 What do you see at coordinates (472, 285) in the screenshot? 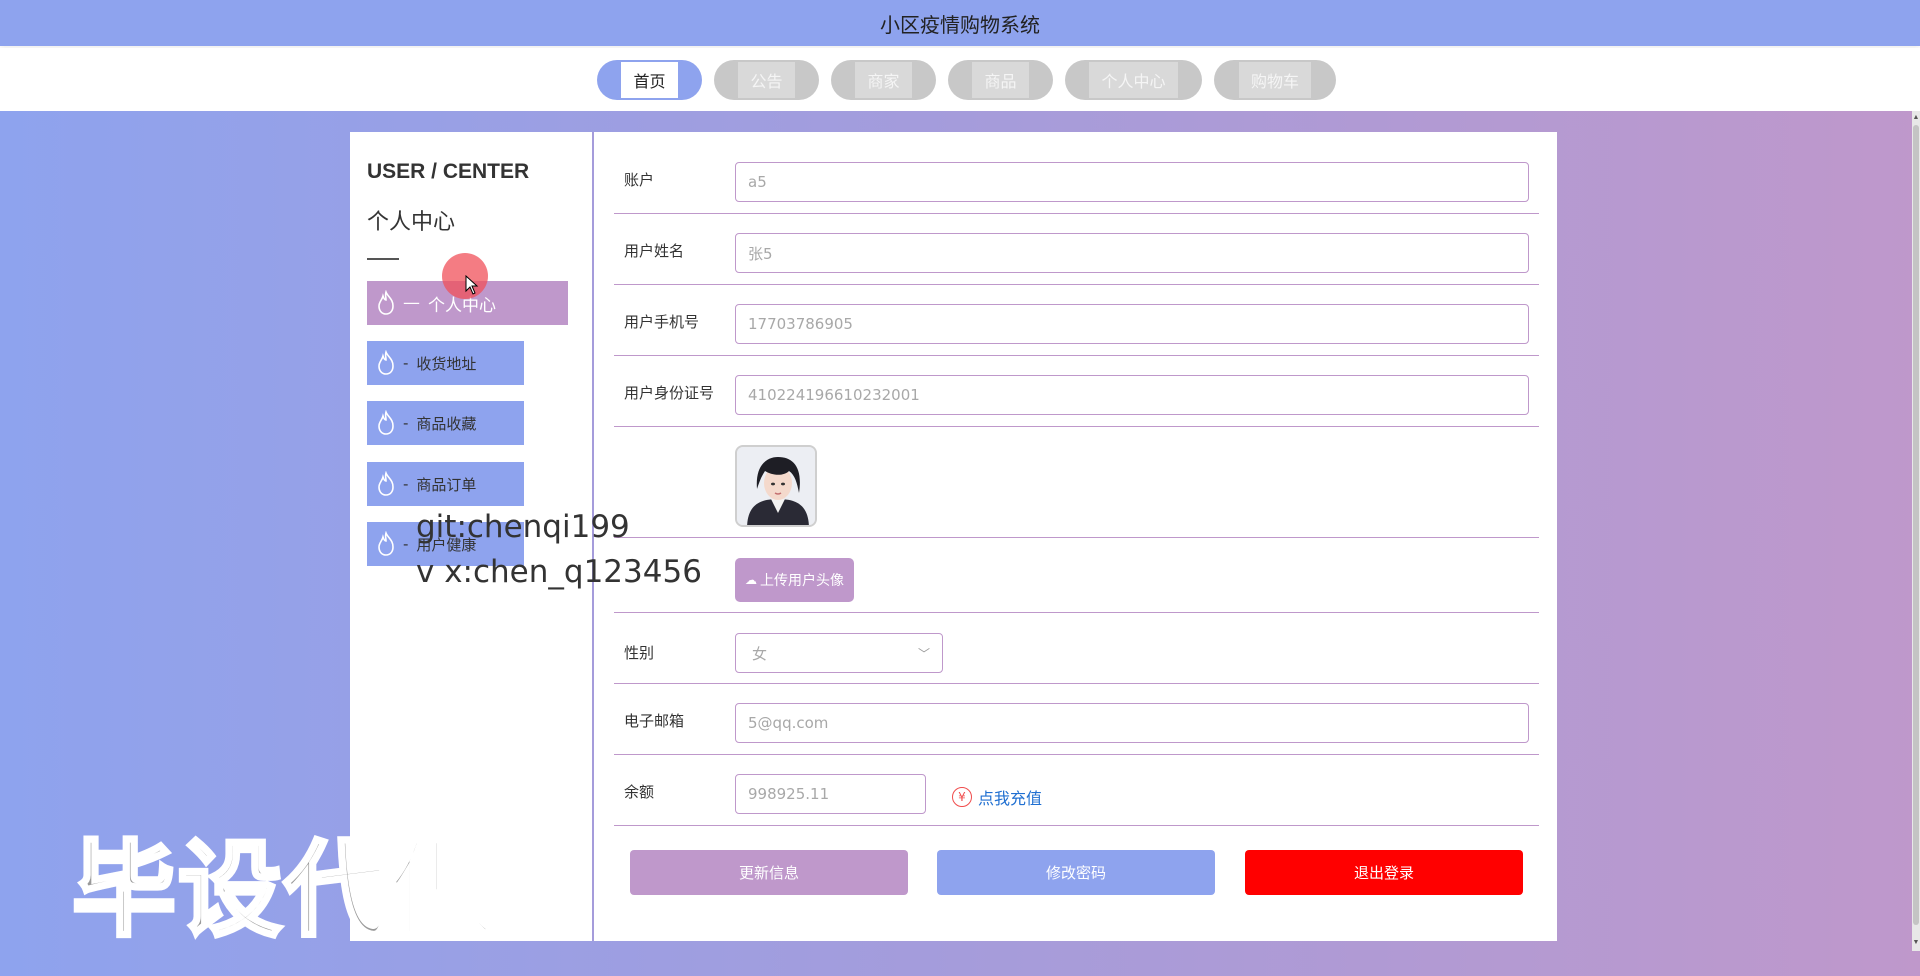
I see `mouse-cursor-icon` at bounding box center [472, 285].